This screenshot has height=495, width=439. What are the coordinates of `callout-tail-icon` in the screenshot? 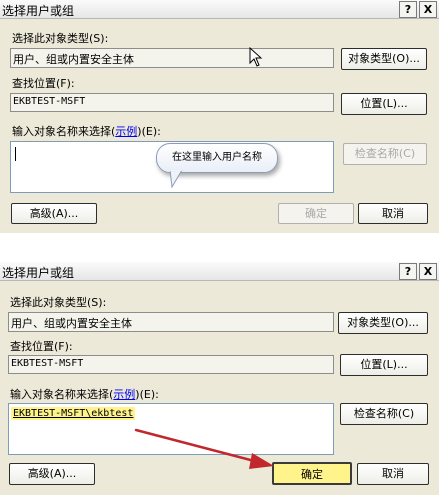 It's located at (176, 179).